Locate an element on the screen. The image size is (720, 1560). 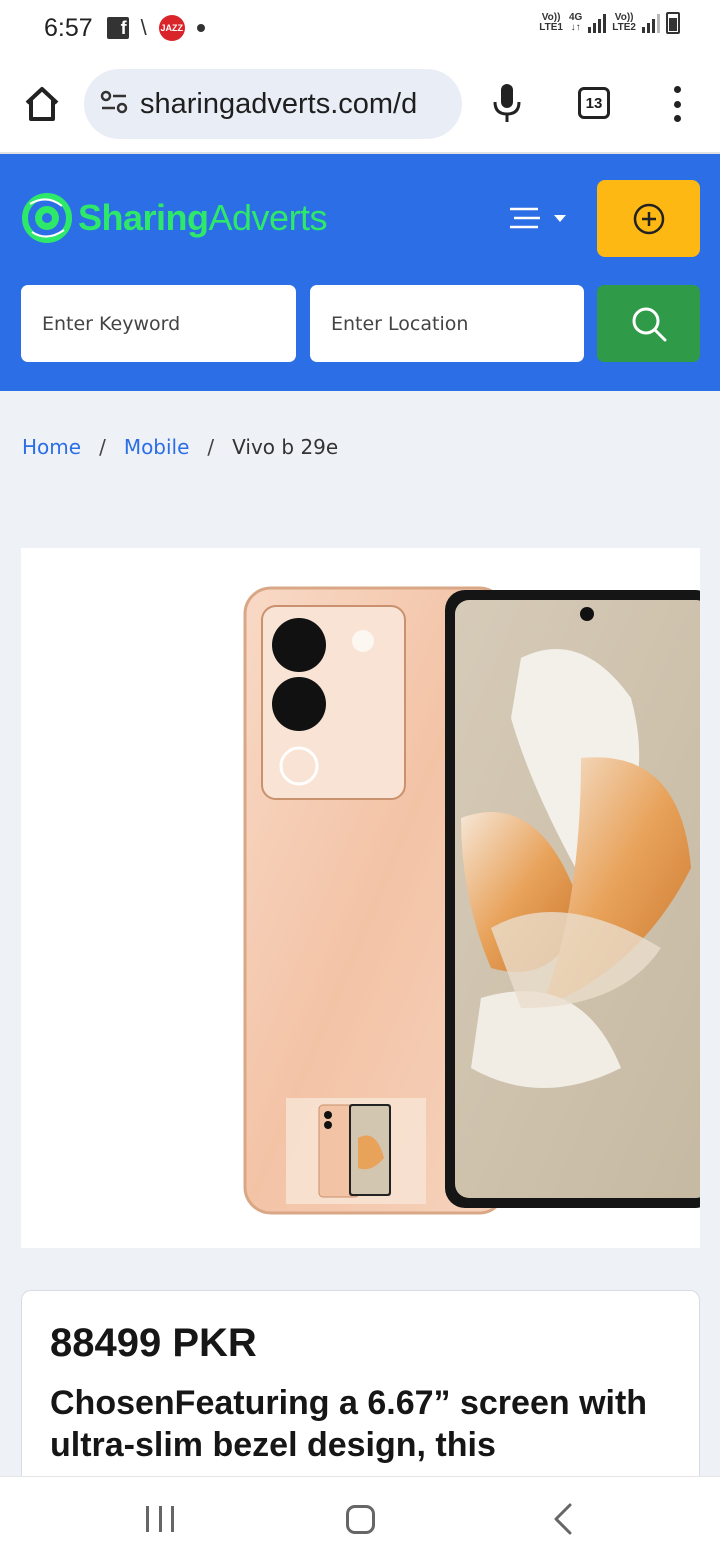
breadcrumb-home: Home is located at coordinates (51, 447).